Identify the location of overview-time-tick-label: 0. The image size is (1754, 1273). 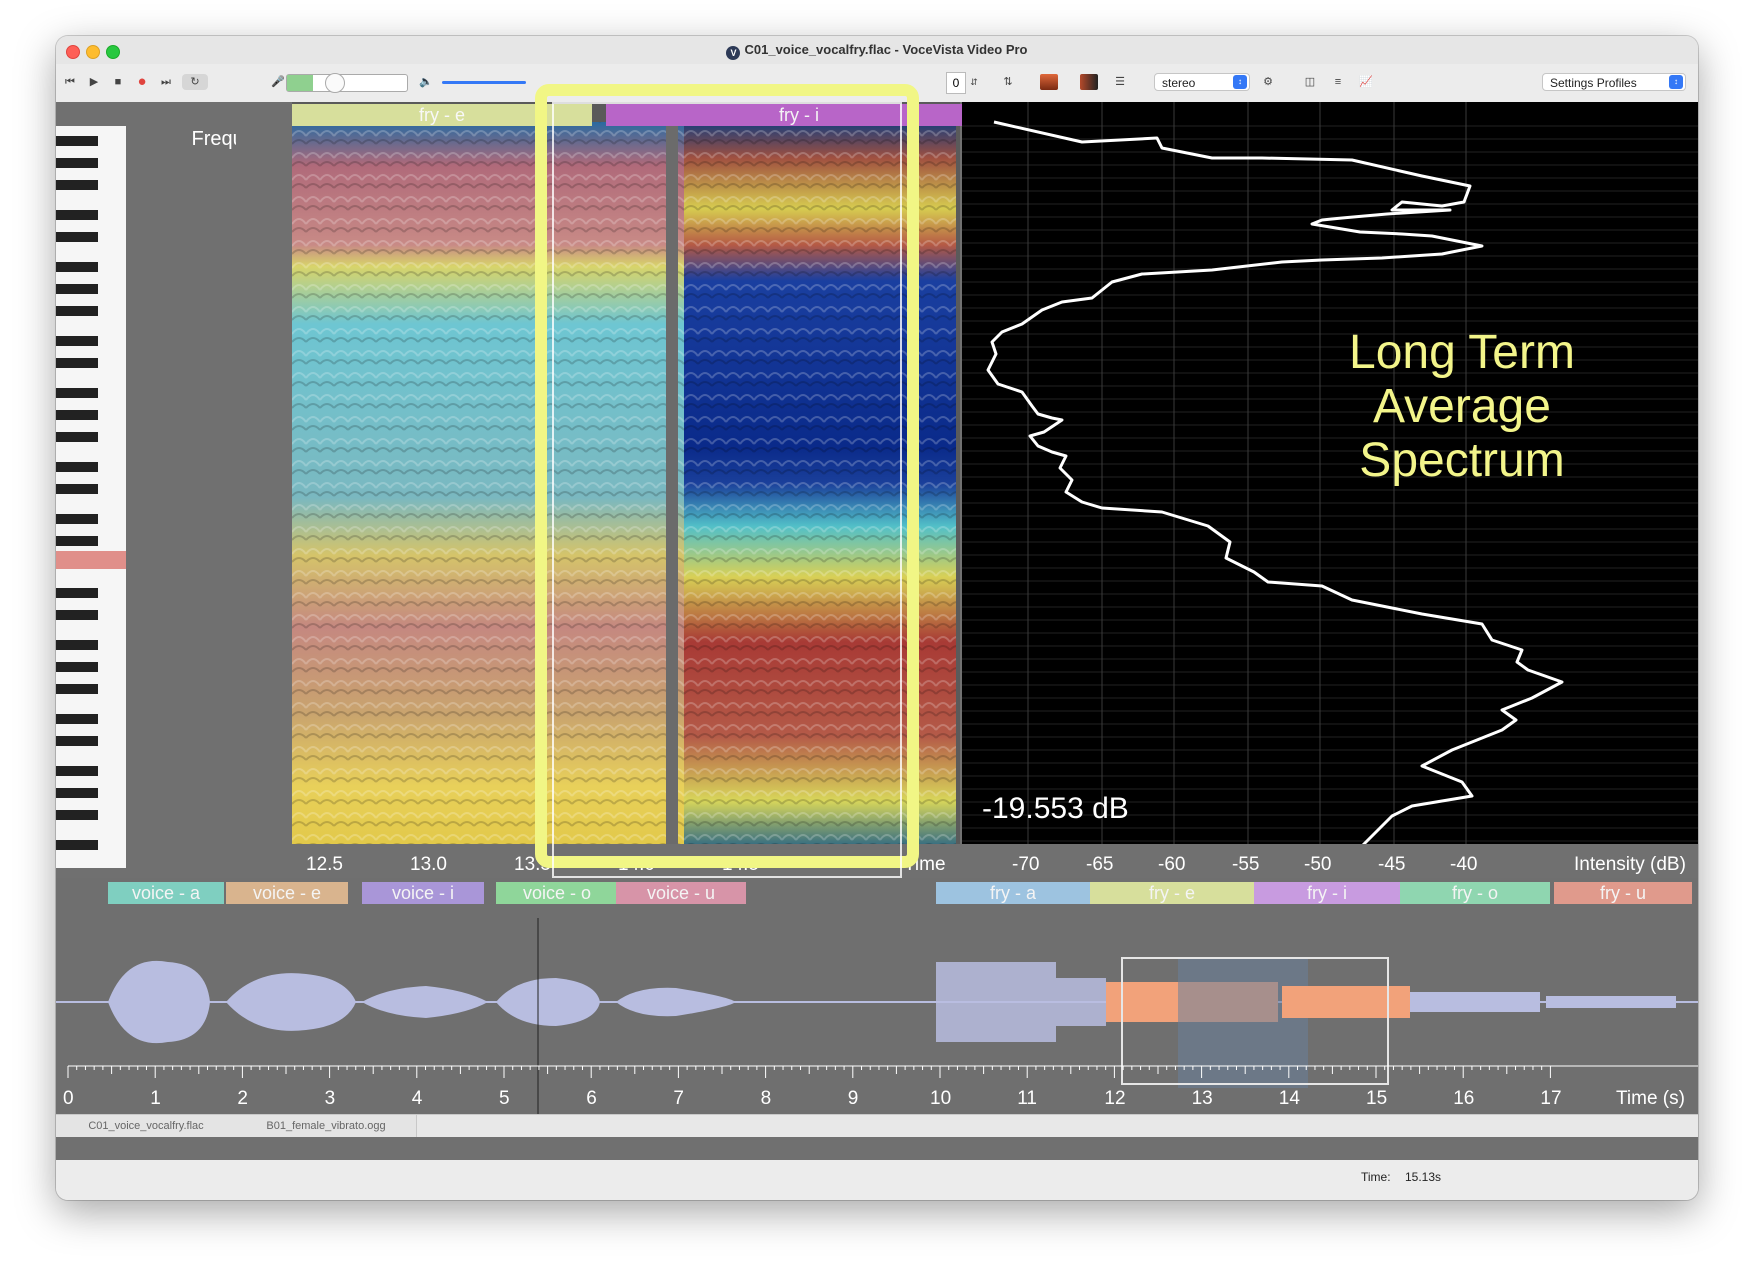
(68, 1098).